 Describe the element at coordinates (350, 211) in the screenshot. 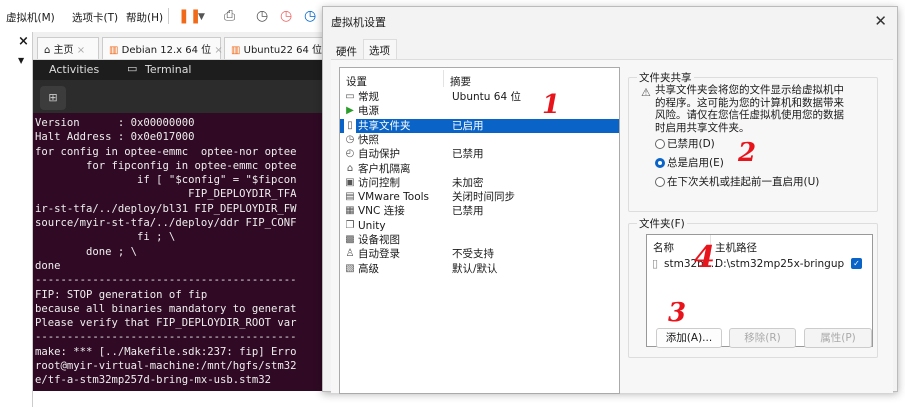

I see `vnc-icon: ▦` at that location.